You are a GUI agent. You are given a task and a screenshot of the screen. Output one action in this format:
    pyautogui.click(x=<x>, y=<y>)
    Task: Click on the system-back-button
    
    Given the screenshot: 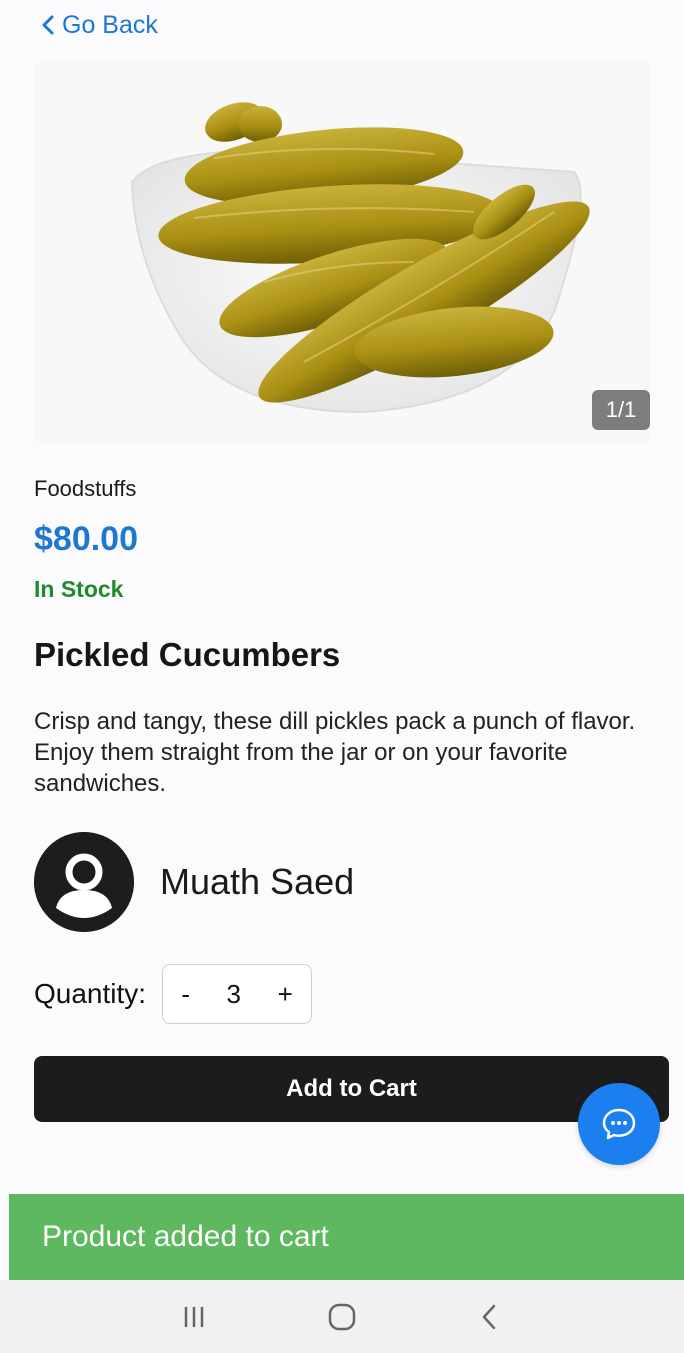 What is the action you would take?
    pyautogui.click(x=490, y=1317)
    